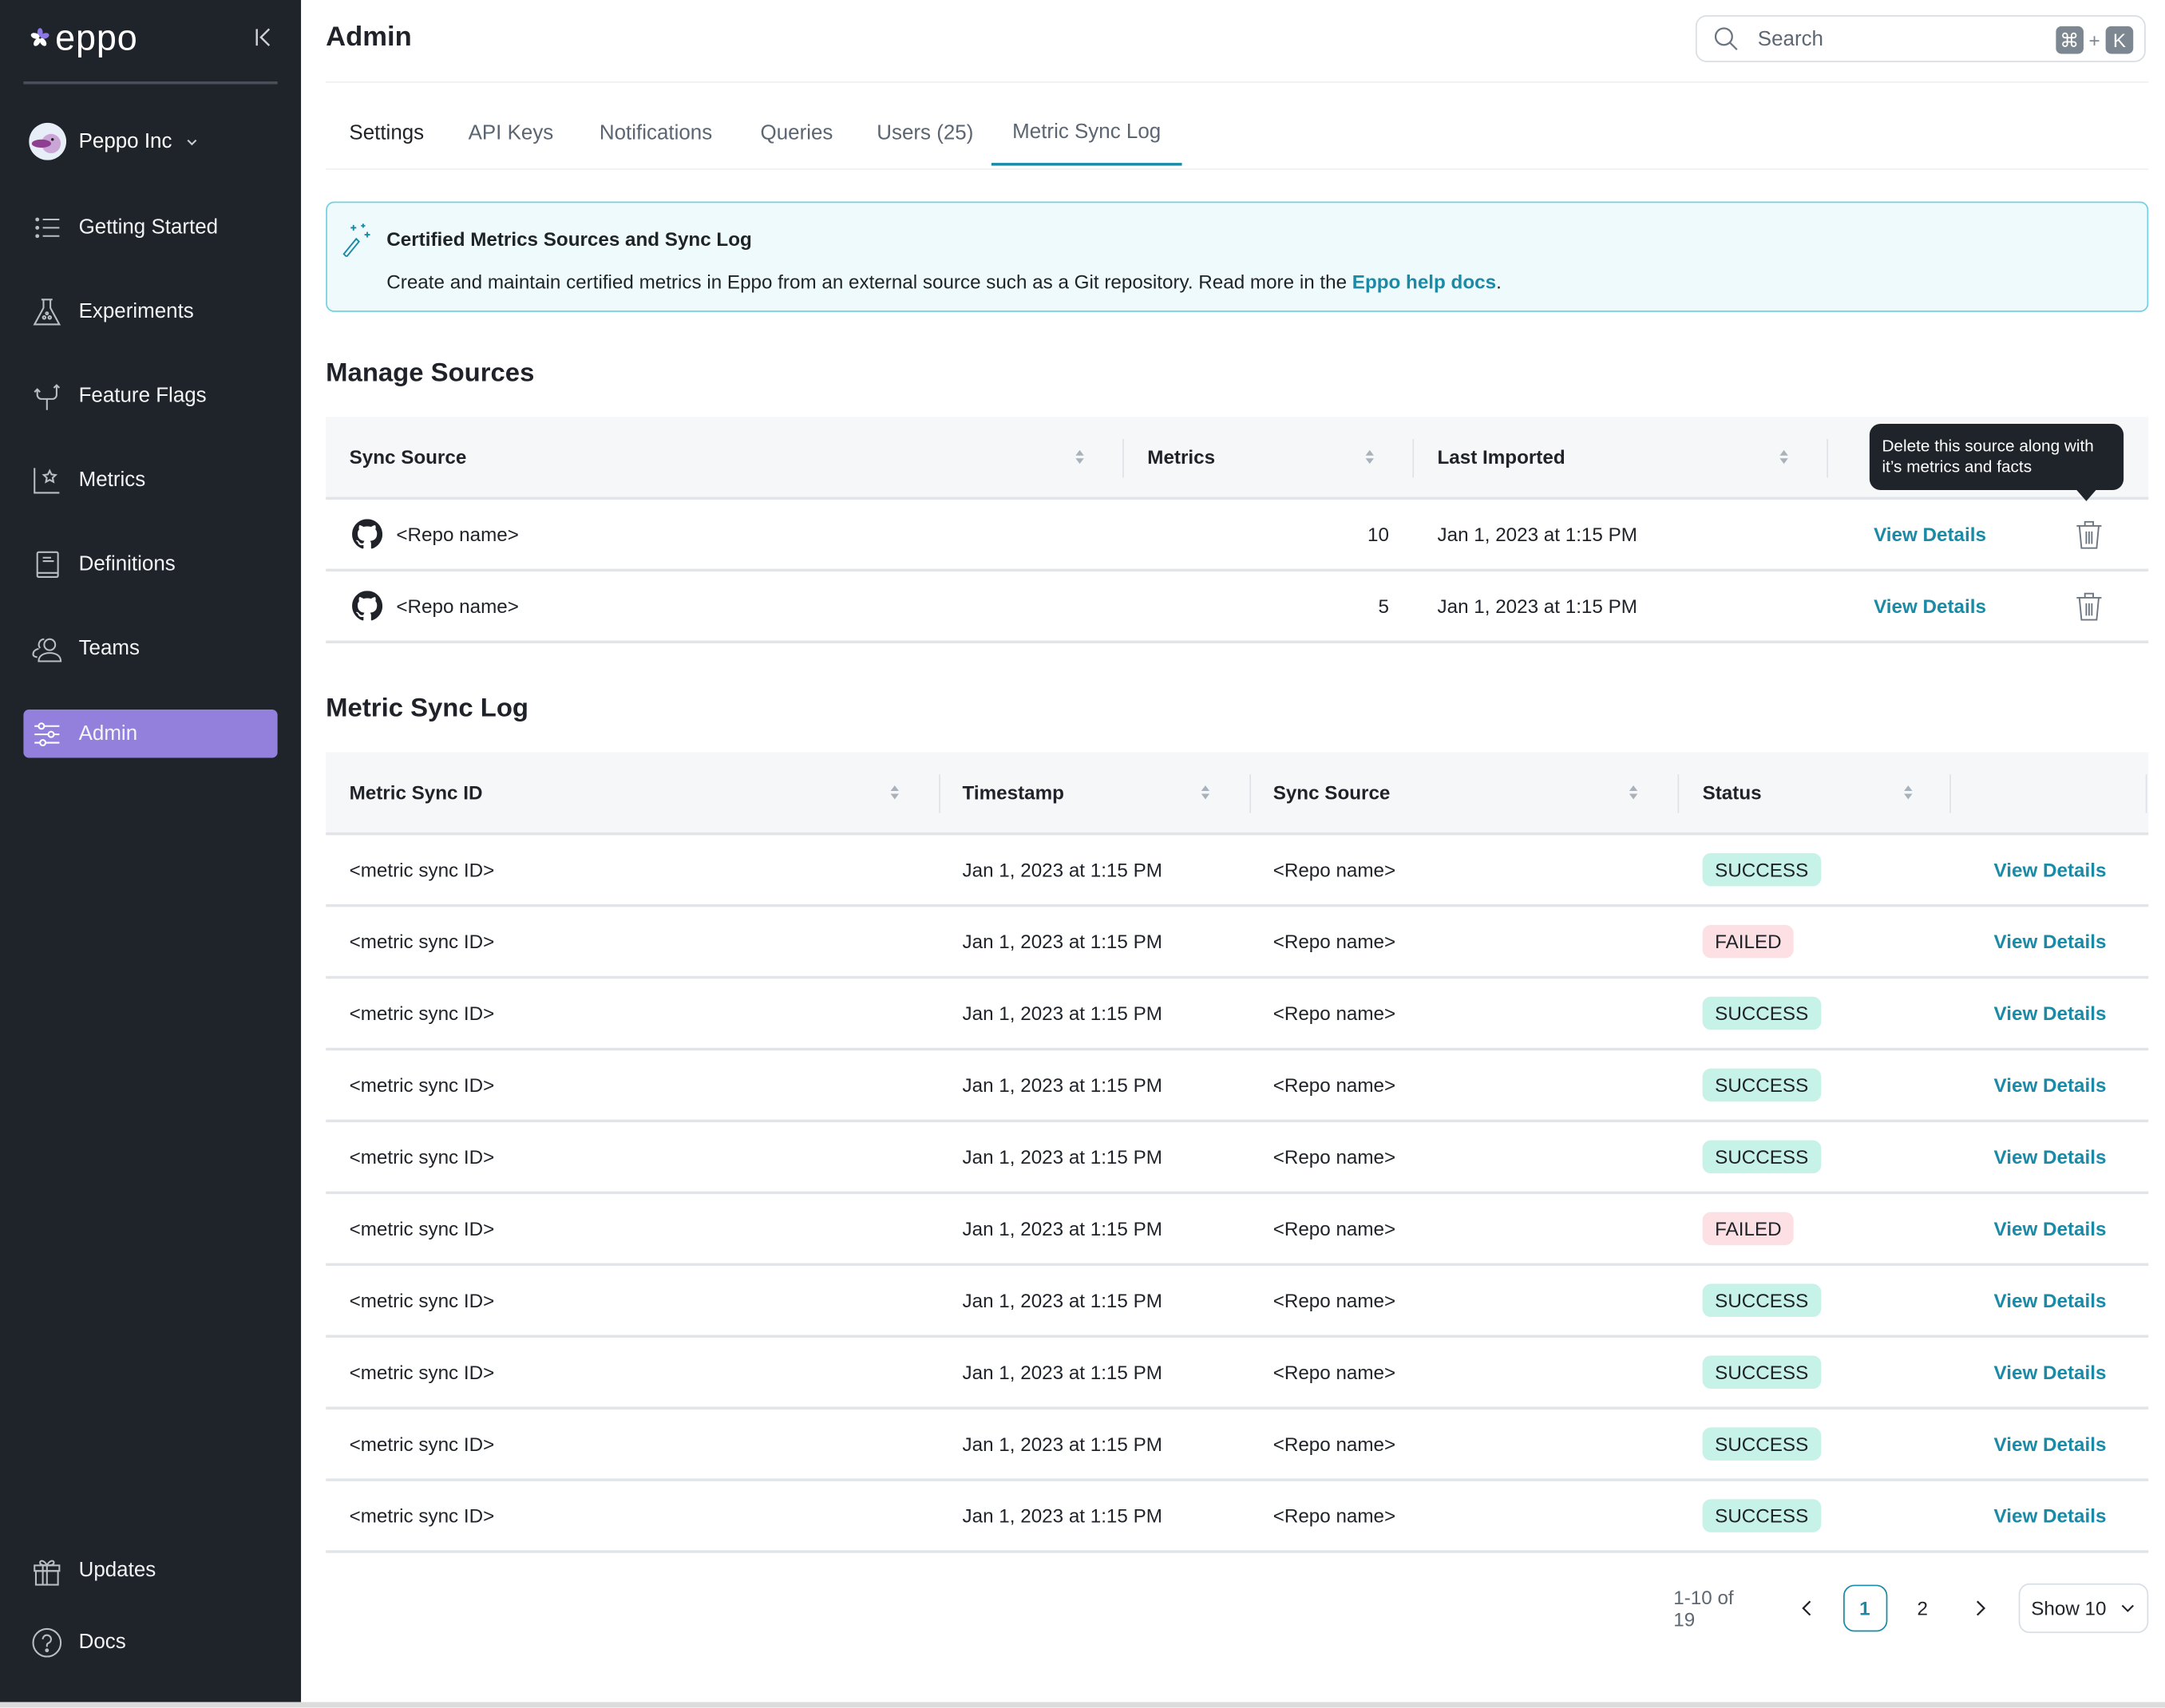 The height and width of the screenshot is (1708, 2165). What do you see at coordinates (1424, 282) in the screenshot?
I see `help-docs-link: Eppo help docs` at bounding box center [1424, 282].